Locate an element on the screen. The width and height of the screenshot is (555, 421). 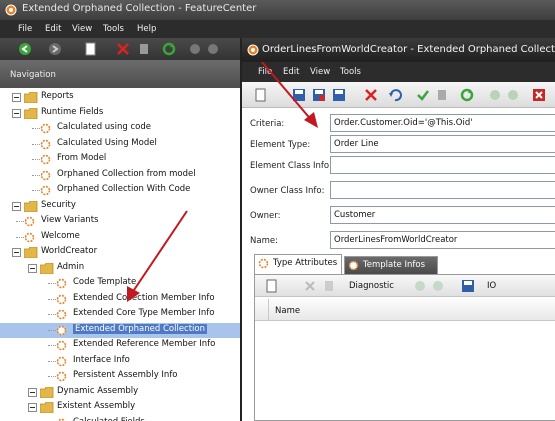
tree-item: Dynamic Assembly is located at coordinates (120, 392).